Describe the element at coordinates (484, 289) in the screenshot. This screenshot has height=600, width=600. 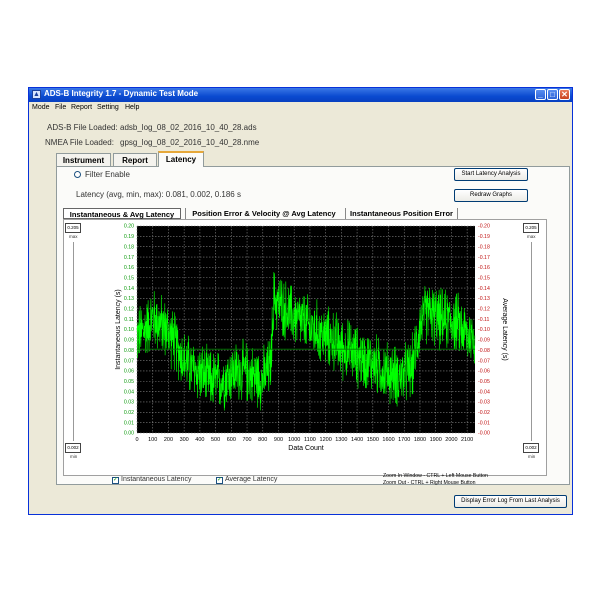
I see `y2-tick-label: -0.14` at that location.